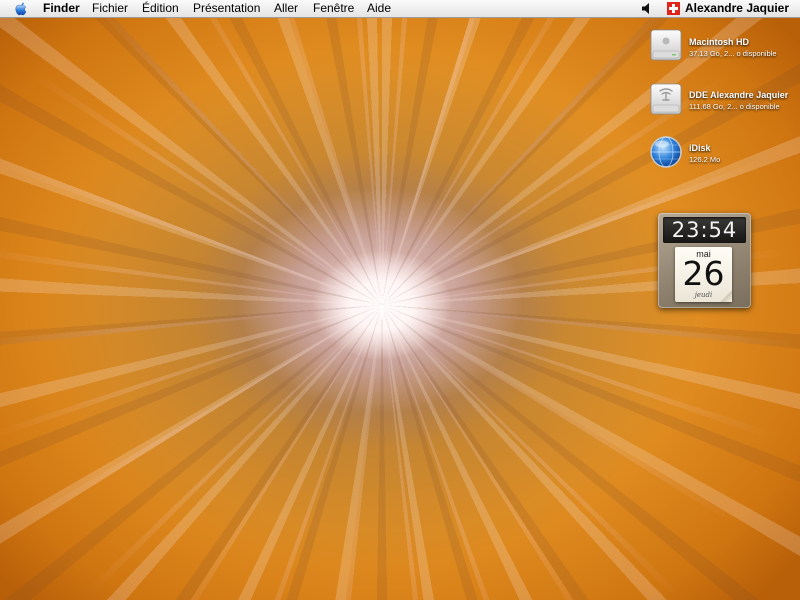 This screenshot has width=800, height=600. I want to click on page-curl, so click(726, 296).